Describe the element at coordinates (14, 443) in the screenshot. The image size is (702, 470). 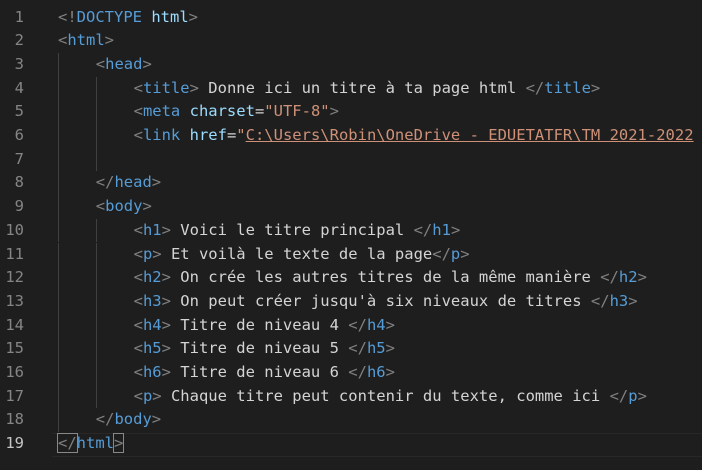
I see `line-number: 19` at that location.